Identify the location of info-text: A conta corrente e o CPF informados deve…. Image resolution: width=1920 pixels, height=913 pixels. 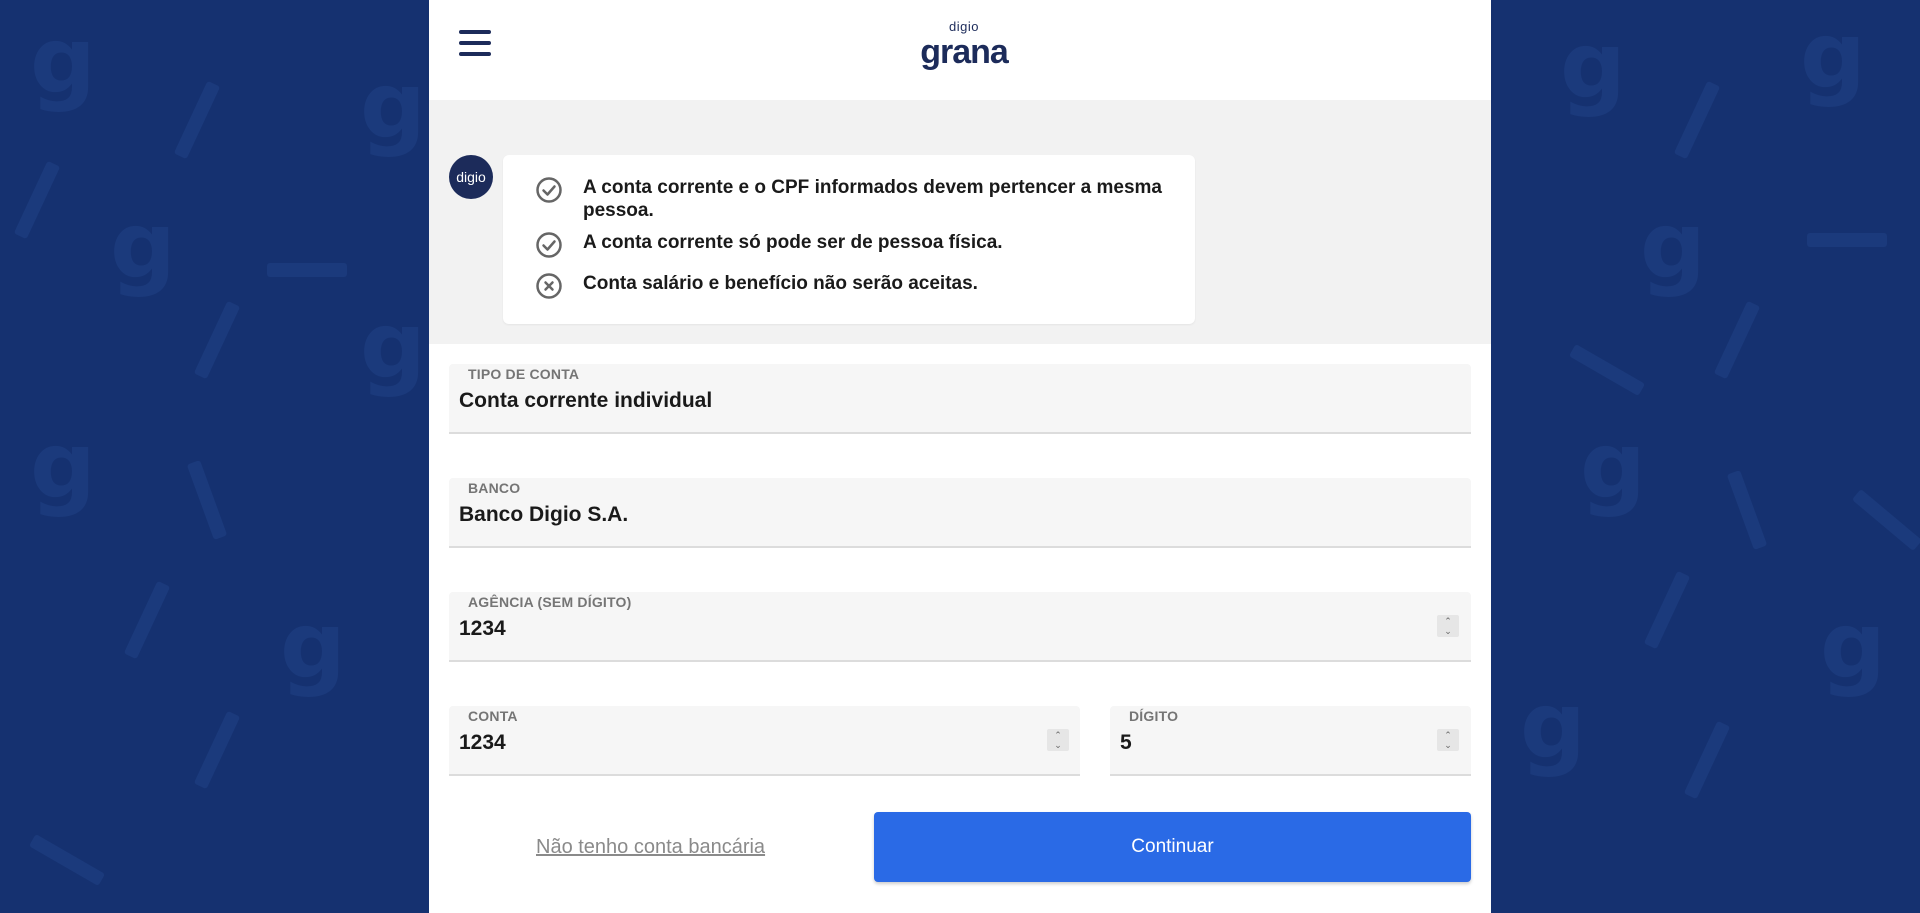
(872, 199).